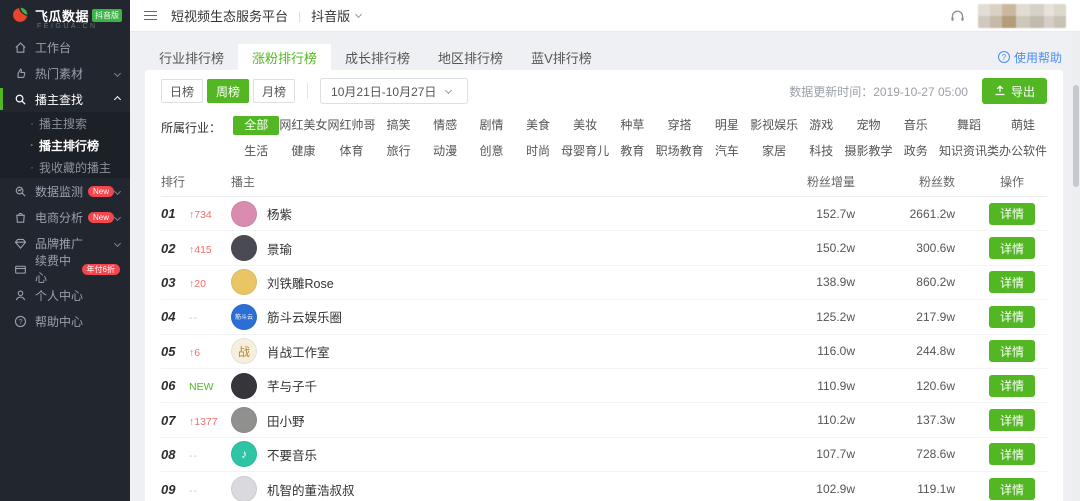  I want to click on export-button: 导出, so click(1014, 91).